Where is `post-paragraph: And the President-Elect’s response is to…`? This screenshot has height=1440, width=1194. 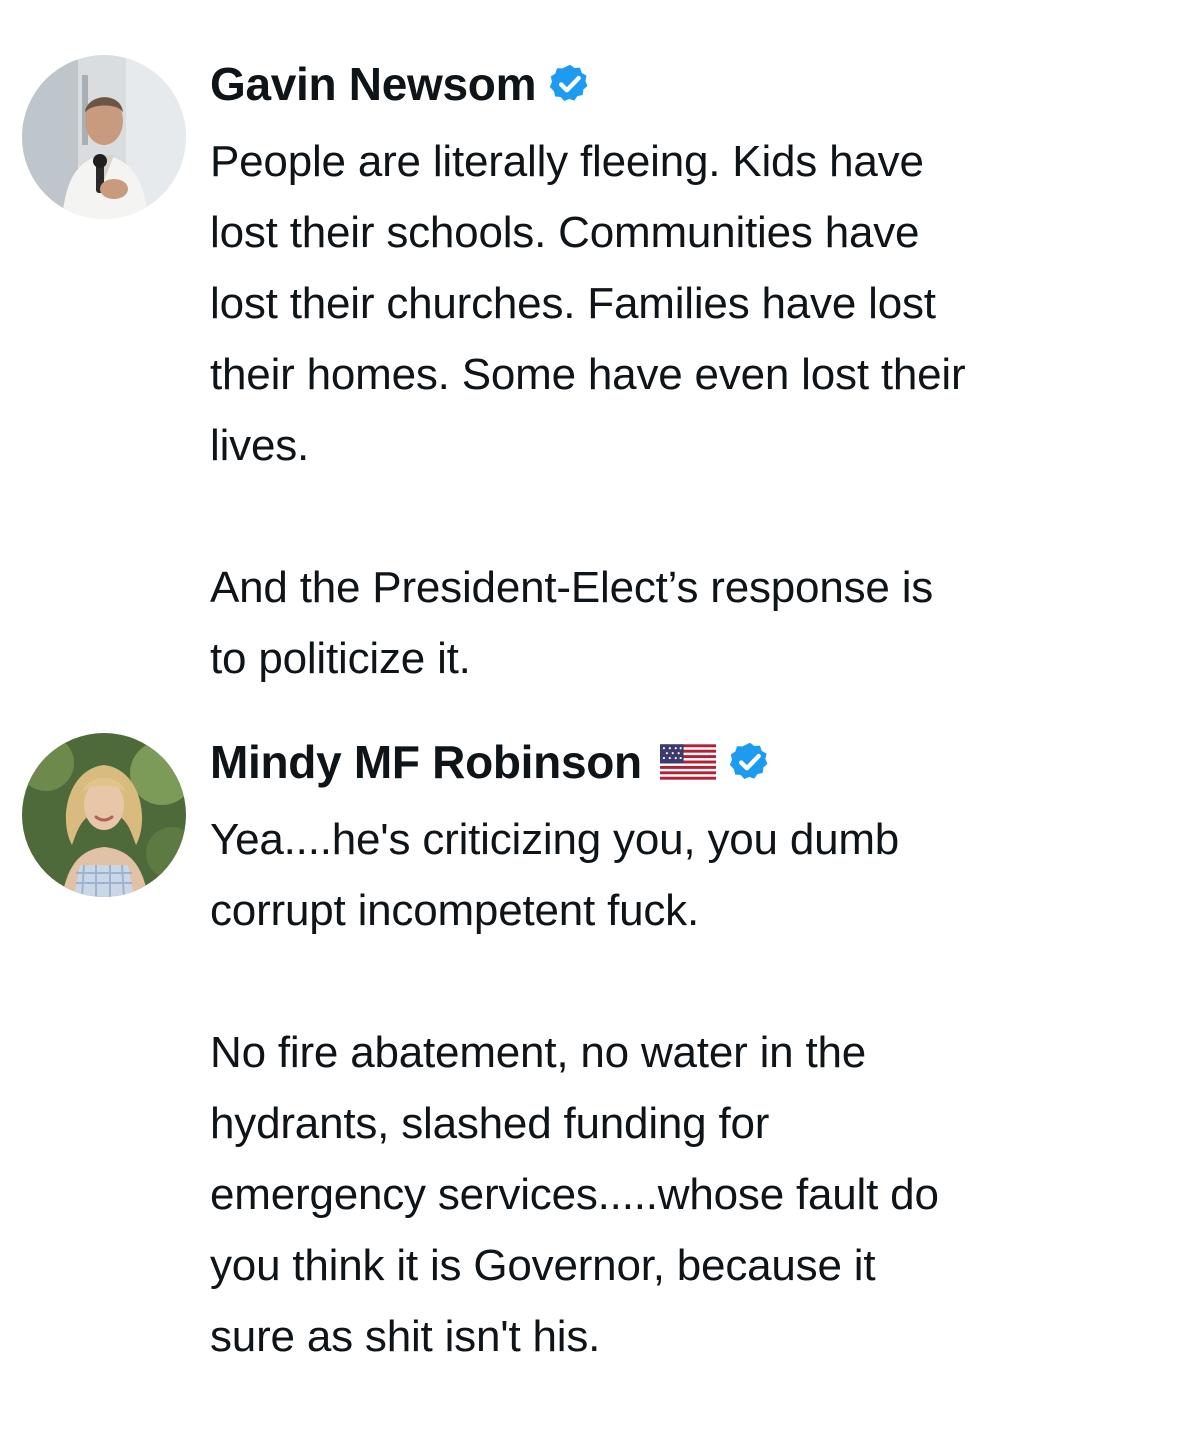
post-paragraph: And the President-Elect’s response is to… is located at coordinates (572, 623).